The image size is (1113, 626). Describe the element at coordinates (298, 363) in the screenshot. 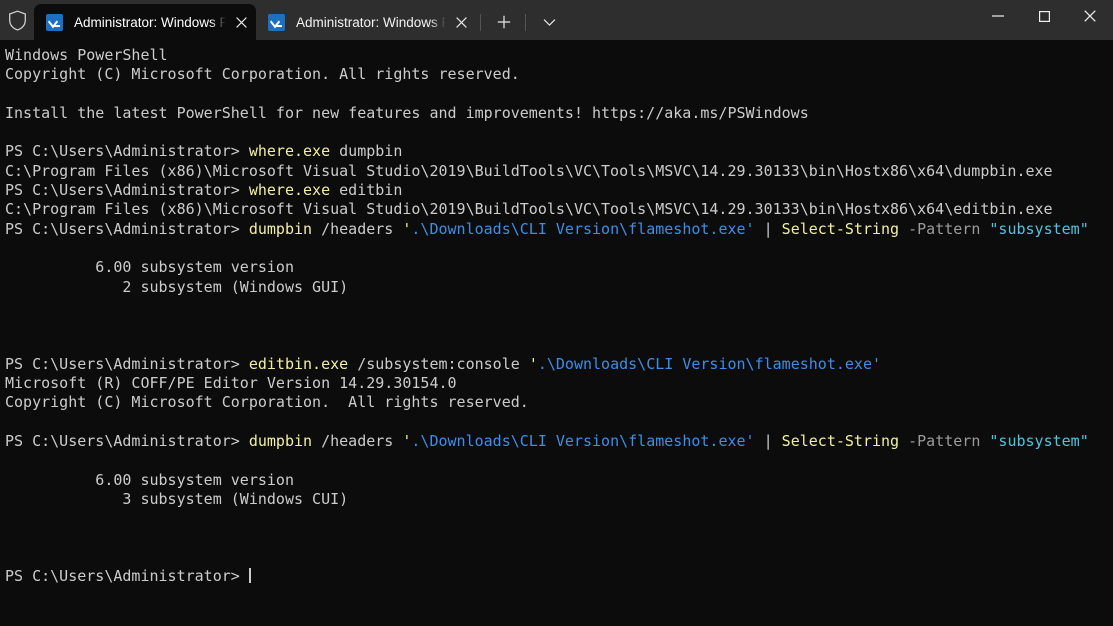

I see `terminal-text: editbin.exe` at that location.